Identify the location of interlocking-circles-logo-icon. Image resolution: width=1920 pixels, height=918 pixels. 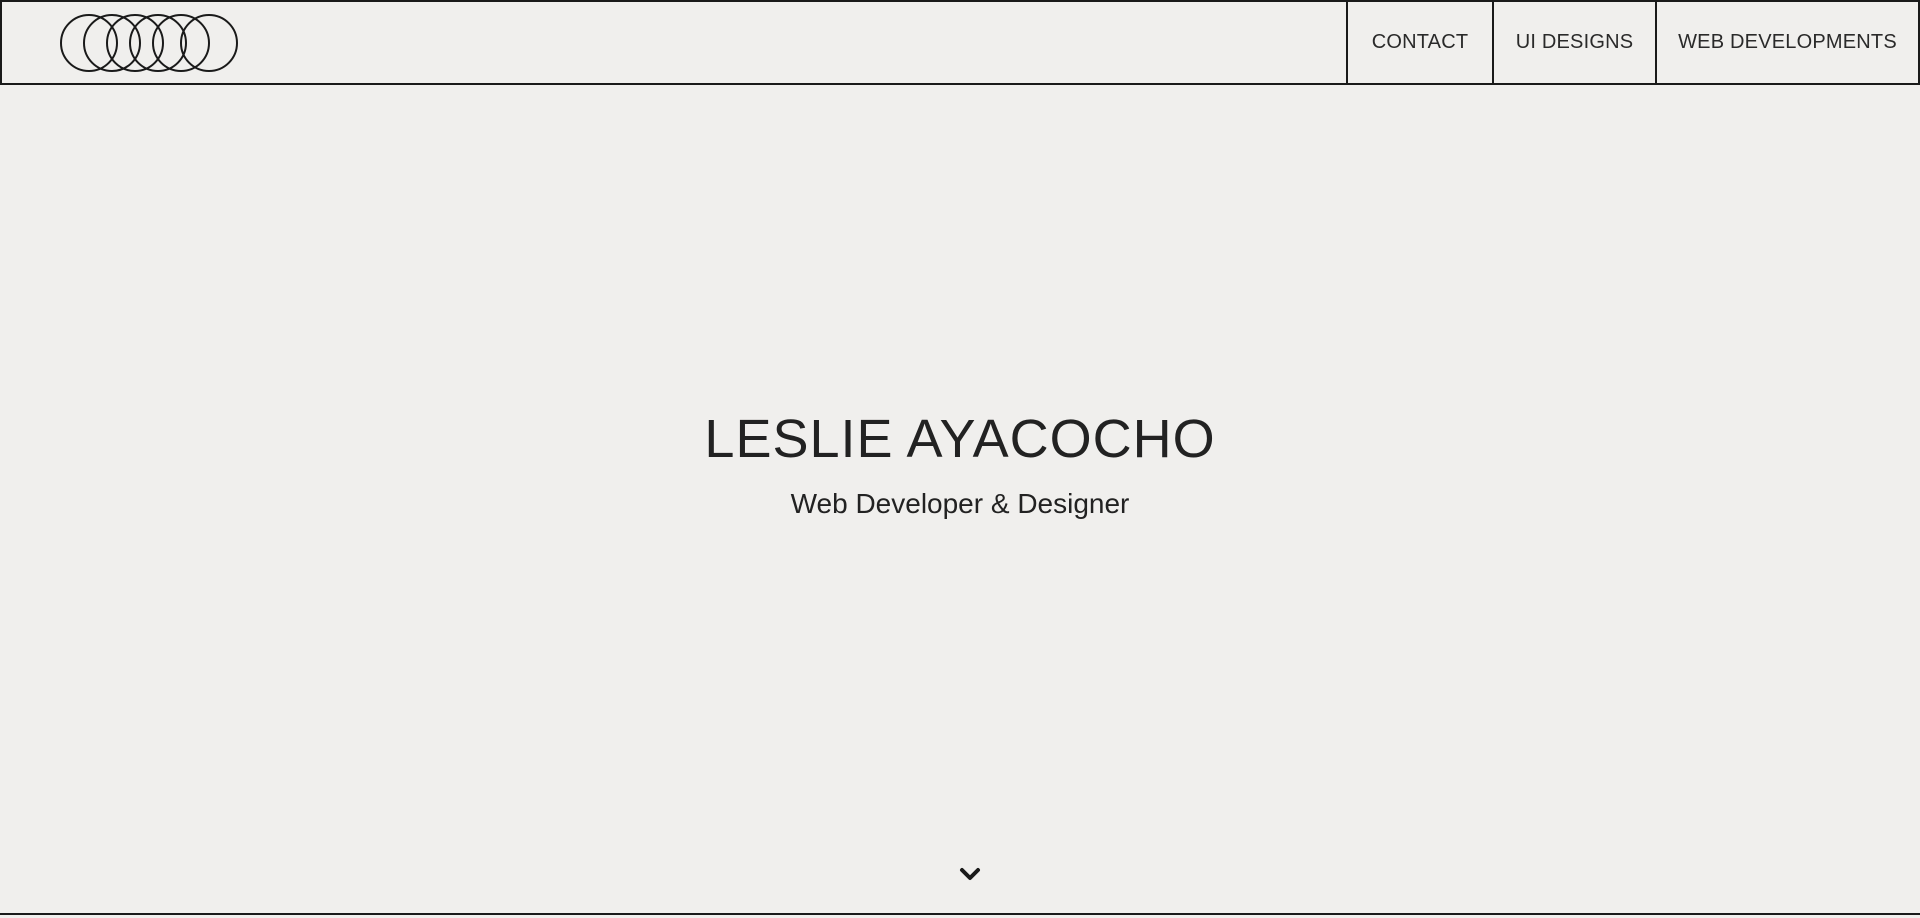
(149, 42).